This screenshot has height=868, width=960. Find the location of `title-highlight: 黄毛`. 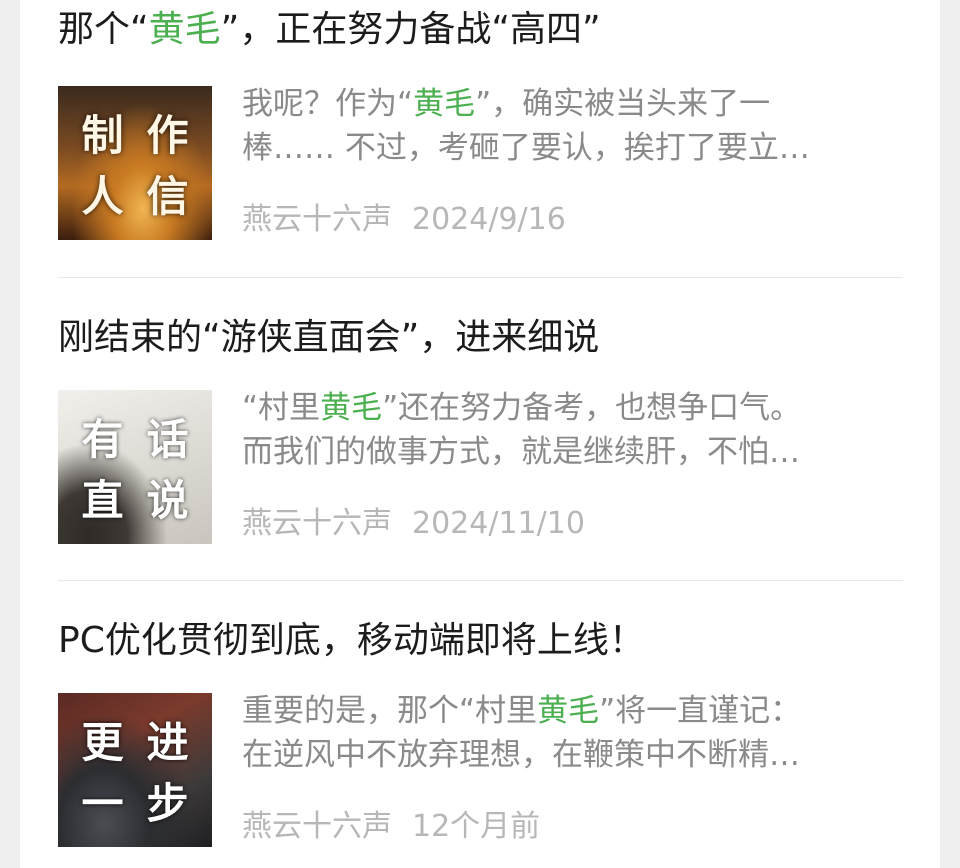

title-highlight: 黄毛 is located at coordinates (184, 29).